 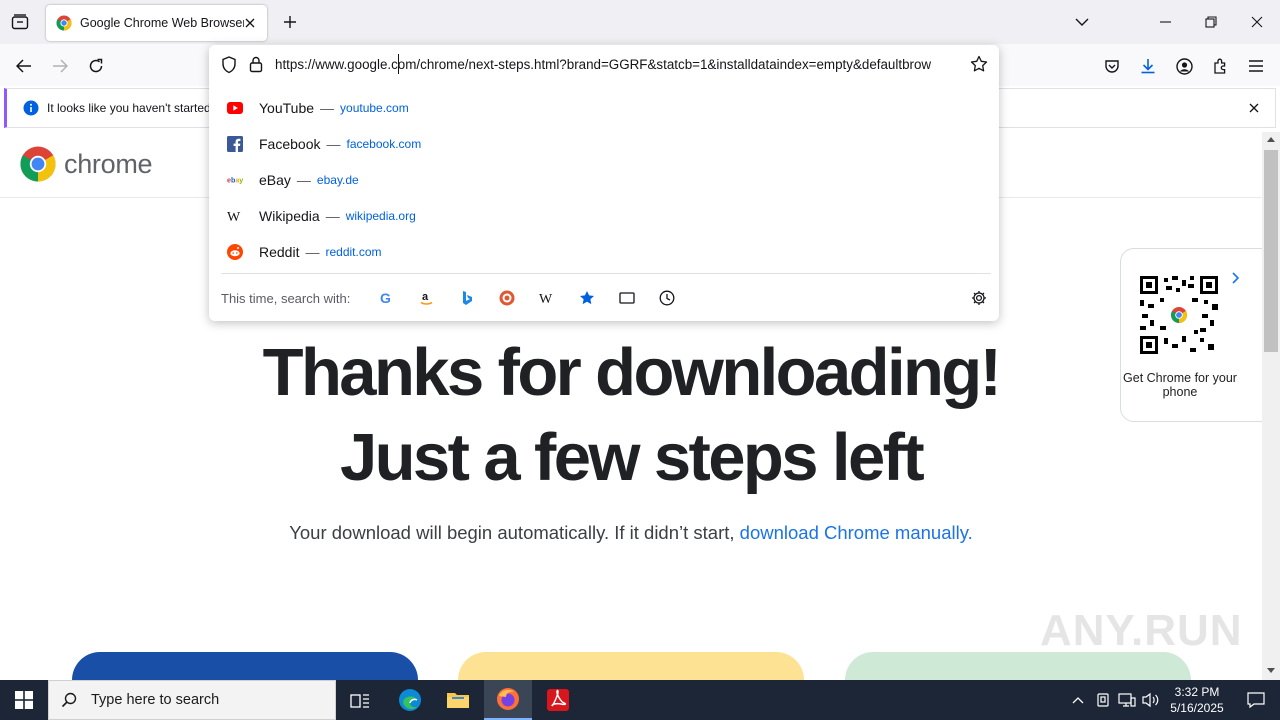 What do you see at coordinates (337, 180) in the screenshot?
I see `suggestion-url: ebay.de` at bounding box center [337, 180].